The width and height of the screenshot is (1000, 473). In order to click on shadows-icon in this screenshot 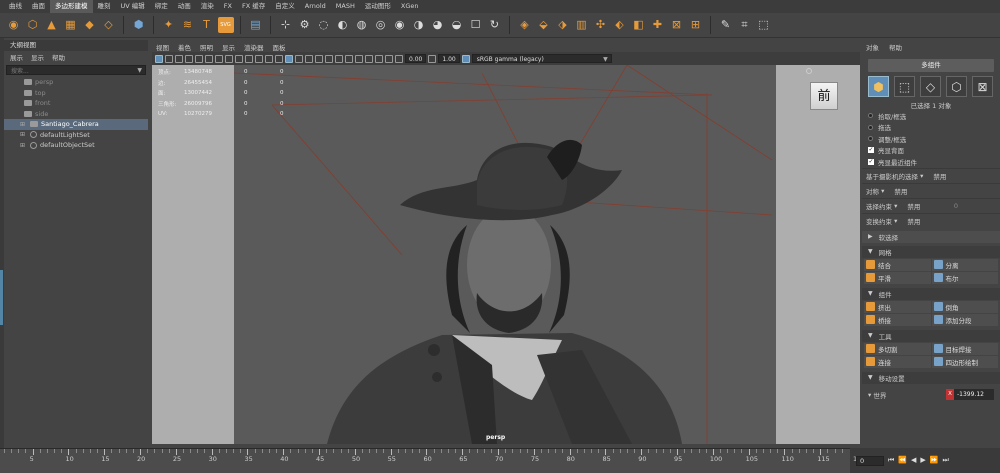, I will do `click(329, 58)`.